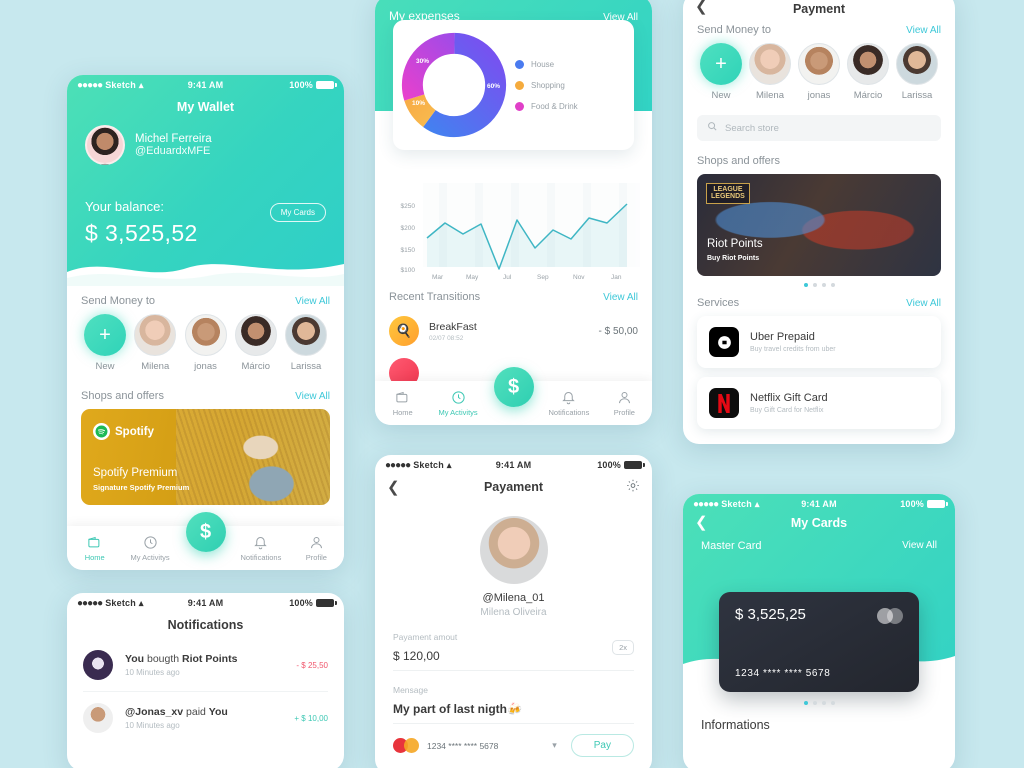  Describe the element at coordinates (819, 128) in the screenshot. I see `search-input: Search store` at that location.